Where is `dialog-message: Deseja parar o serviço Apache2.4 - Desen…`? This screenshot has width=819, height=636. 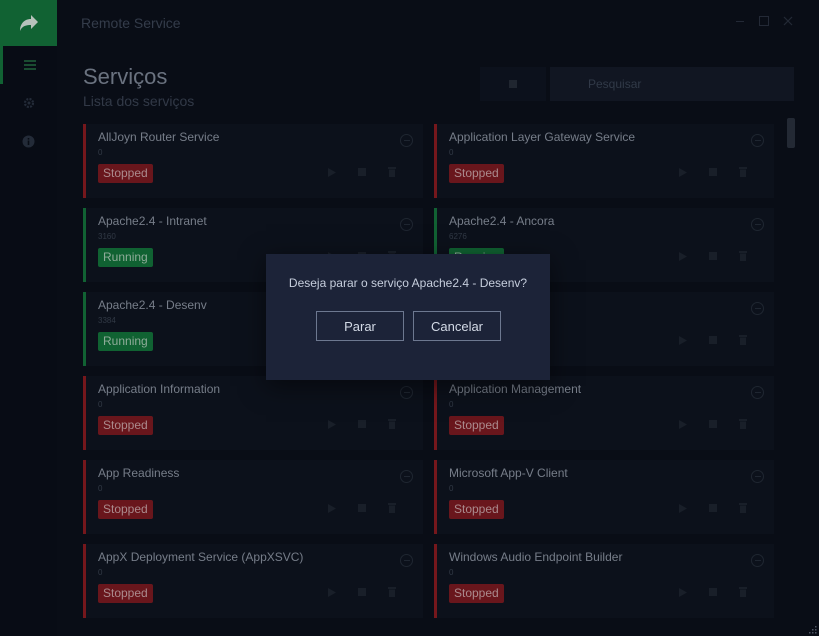
dialog-message: Deseja parar o serviço Apache2.4 - Desen… is located at coordinates (408, 283).